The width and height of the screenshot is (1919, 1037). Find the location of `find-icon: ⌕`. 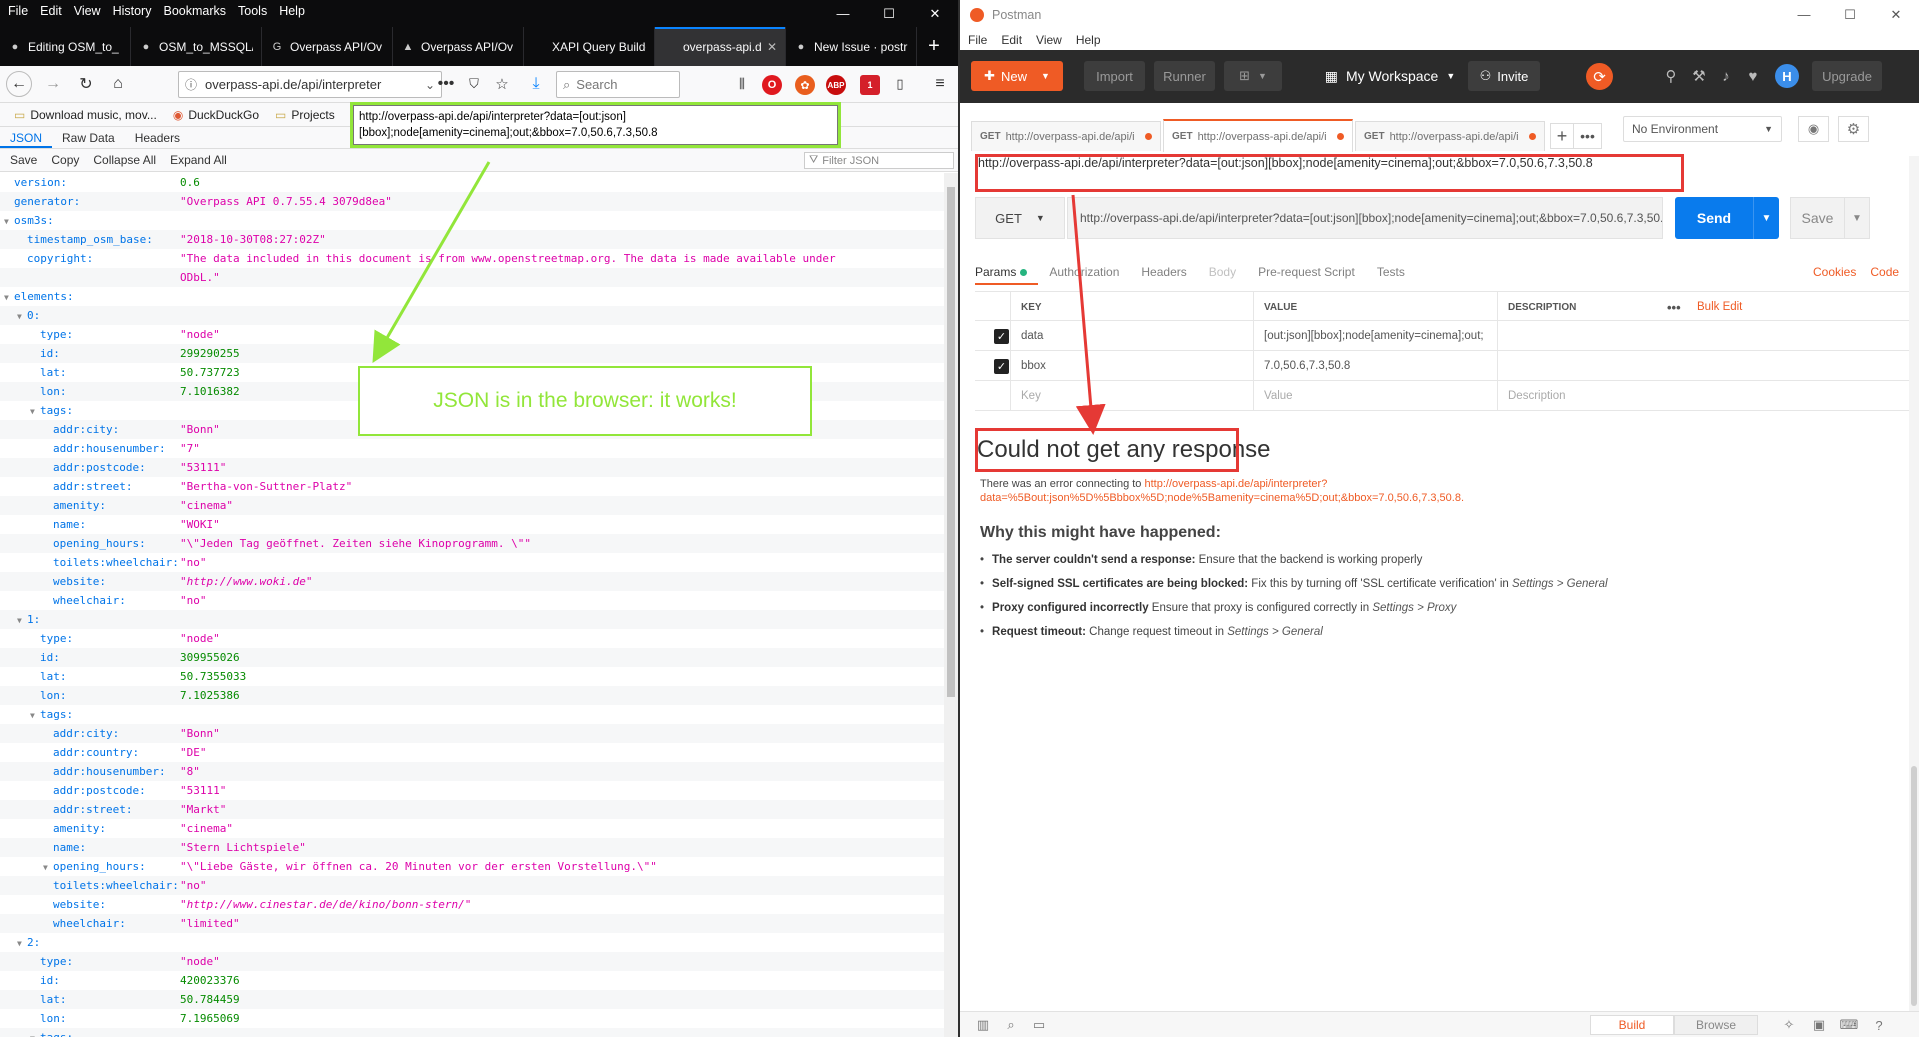

find-icon: ⌕ is located at coordinates (1011, 1025).